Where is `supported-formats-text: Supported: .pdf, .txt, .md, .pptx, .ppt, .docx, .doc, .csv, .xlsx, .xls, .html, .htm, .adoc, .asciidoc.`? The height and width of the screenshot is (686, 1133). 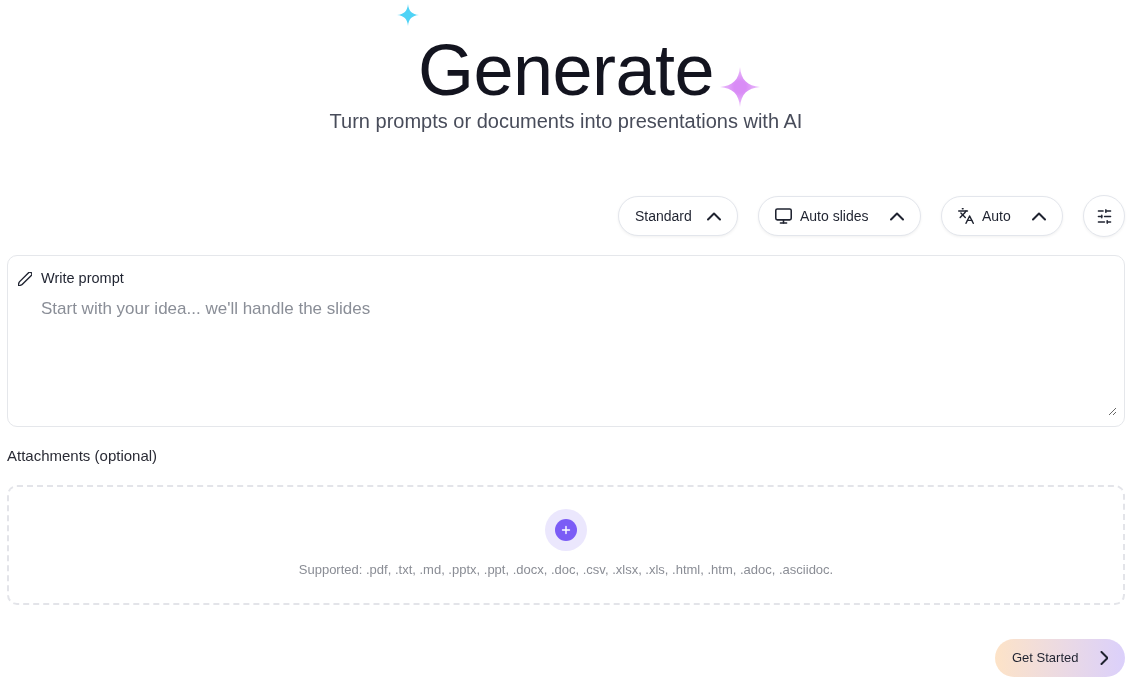 supported-formats-text: Supported: .pdf, .txt, .md, .pptx, .ppt, .docx, .doc, .csv, .xlsx, .xls, .html, .htm, .adoc, .asciidoc. is located at coordinates (566, 570).